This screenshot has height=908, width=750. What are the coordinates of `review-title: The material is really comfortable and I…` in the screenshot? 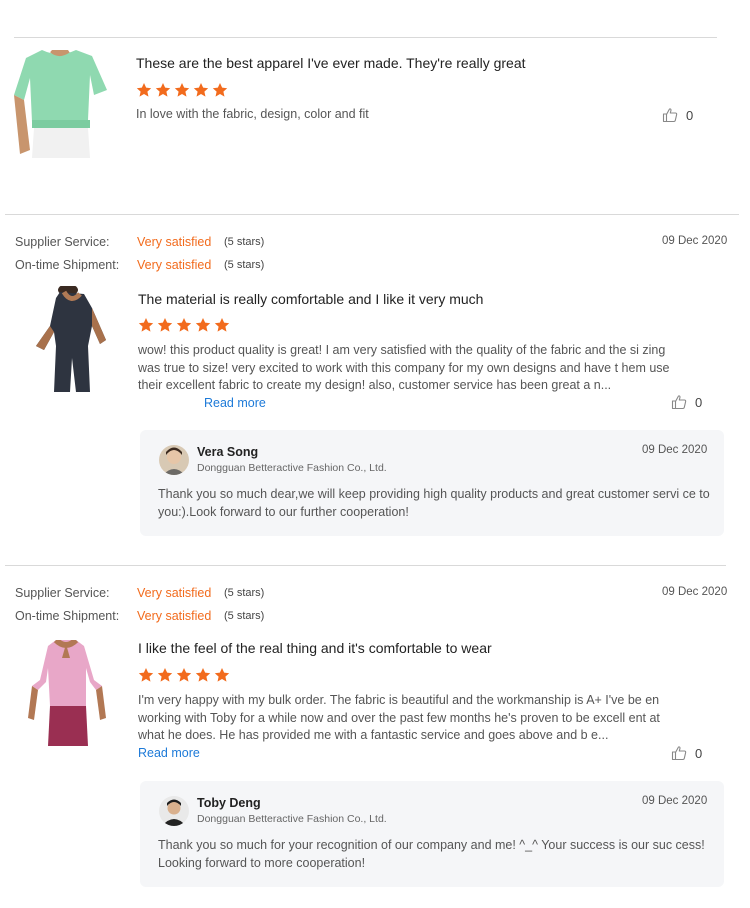 It's located at (311, 299).